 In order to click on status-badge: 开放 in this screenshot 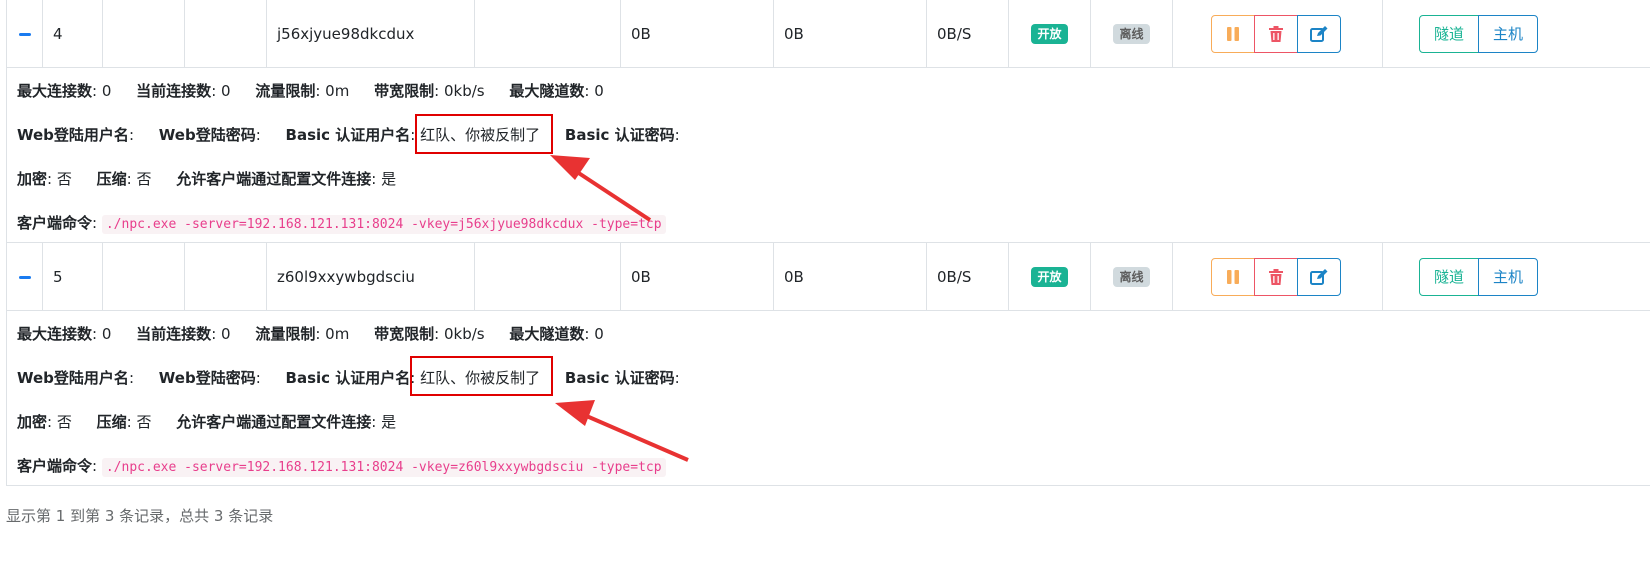, I will do `click(1049, 33)`.